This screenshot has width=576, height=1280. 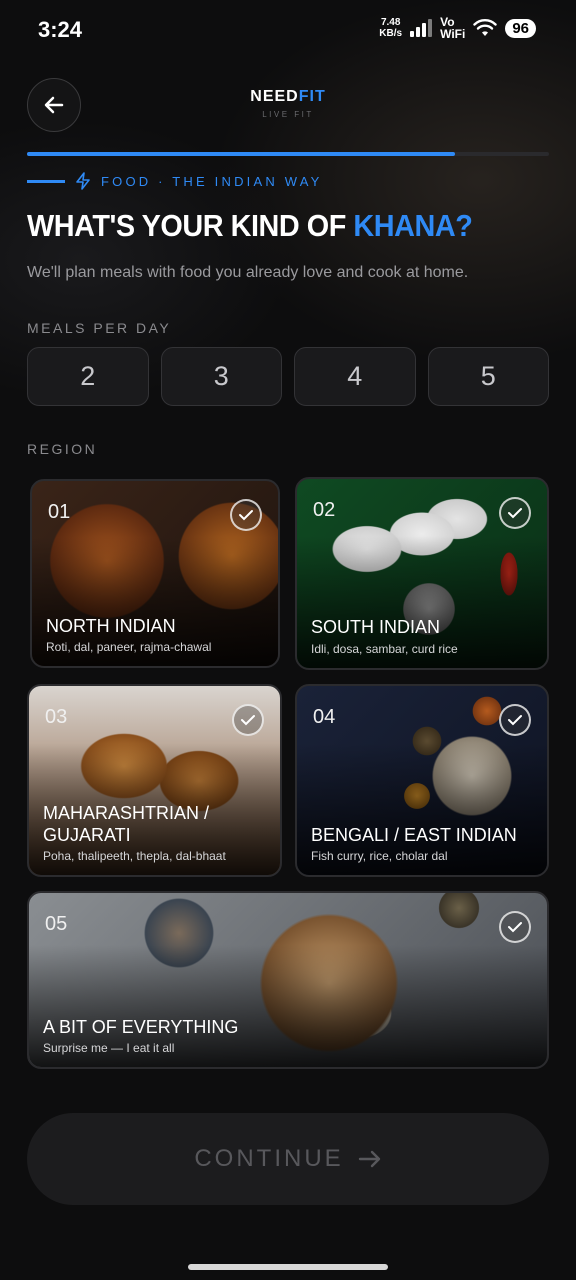 What do you see at coordinates (59, 512) in the screenshot?
I see `card-number: 01` at bounding box center [59, 512].